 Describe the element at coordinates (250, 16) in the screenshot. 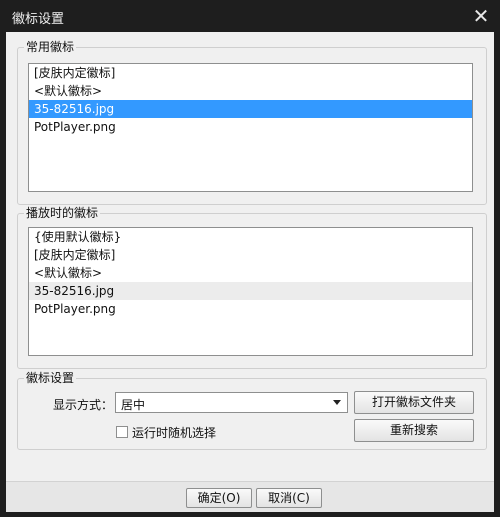

I see `title-bar: 徽标设置 ✕` at that location.